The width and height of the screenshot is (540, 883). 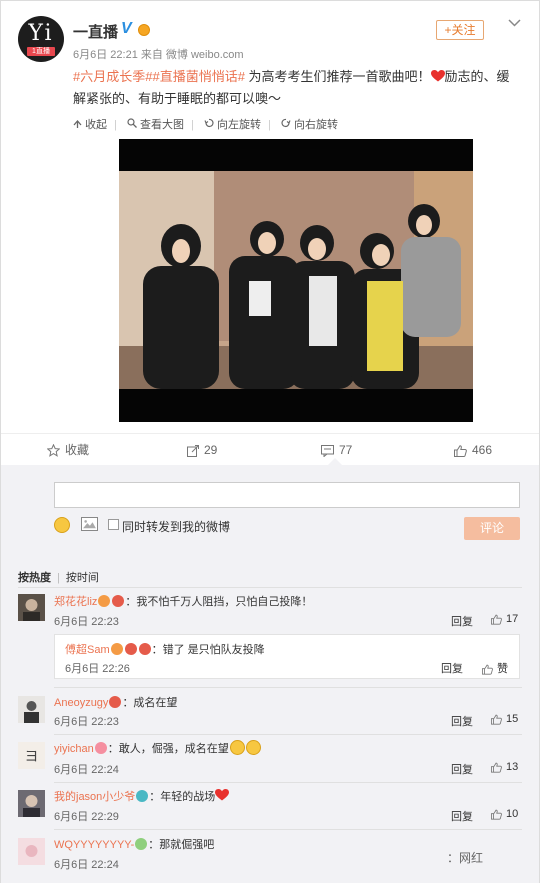 What do you see at coordinates (346, 450) in the screenshot?
I see `comment-count: 77` at bounding box center [346, 450].